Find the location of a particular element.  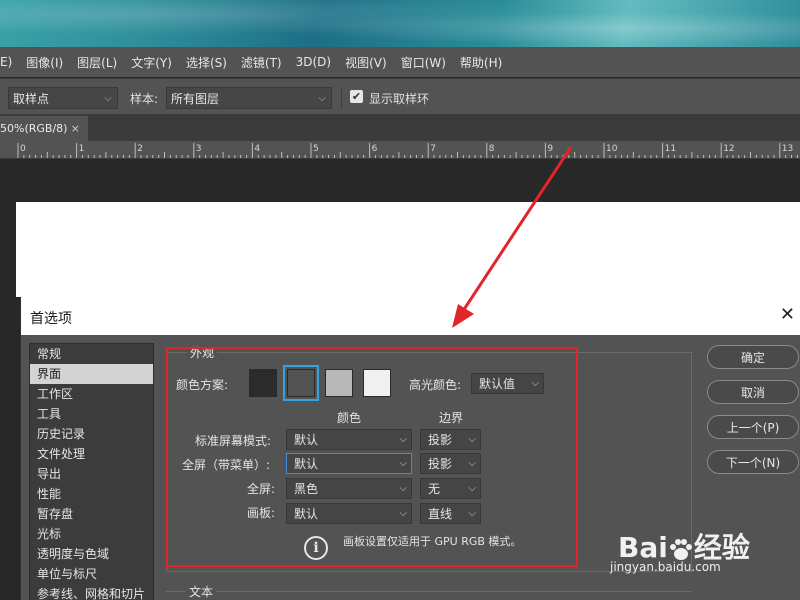

ruler-number: 6 is located at coordinates (374, 149).